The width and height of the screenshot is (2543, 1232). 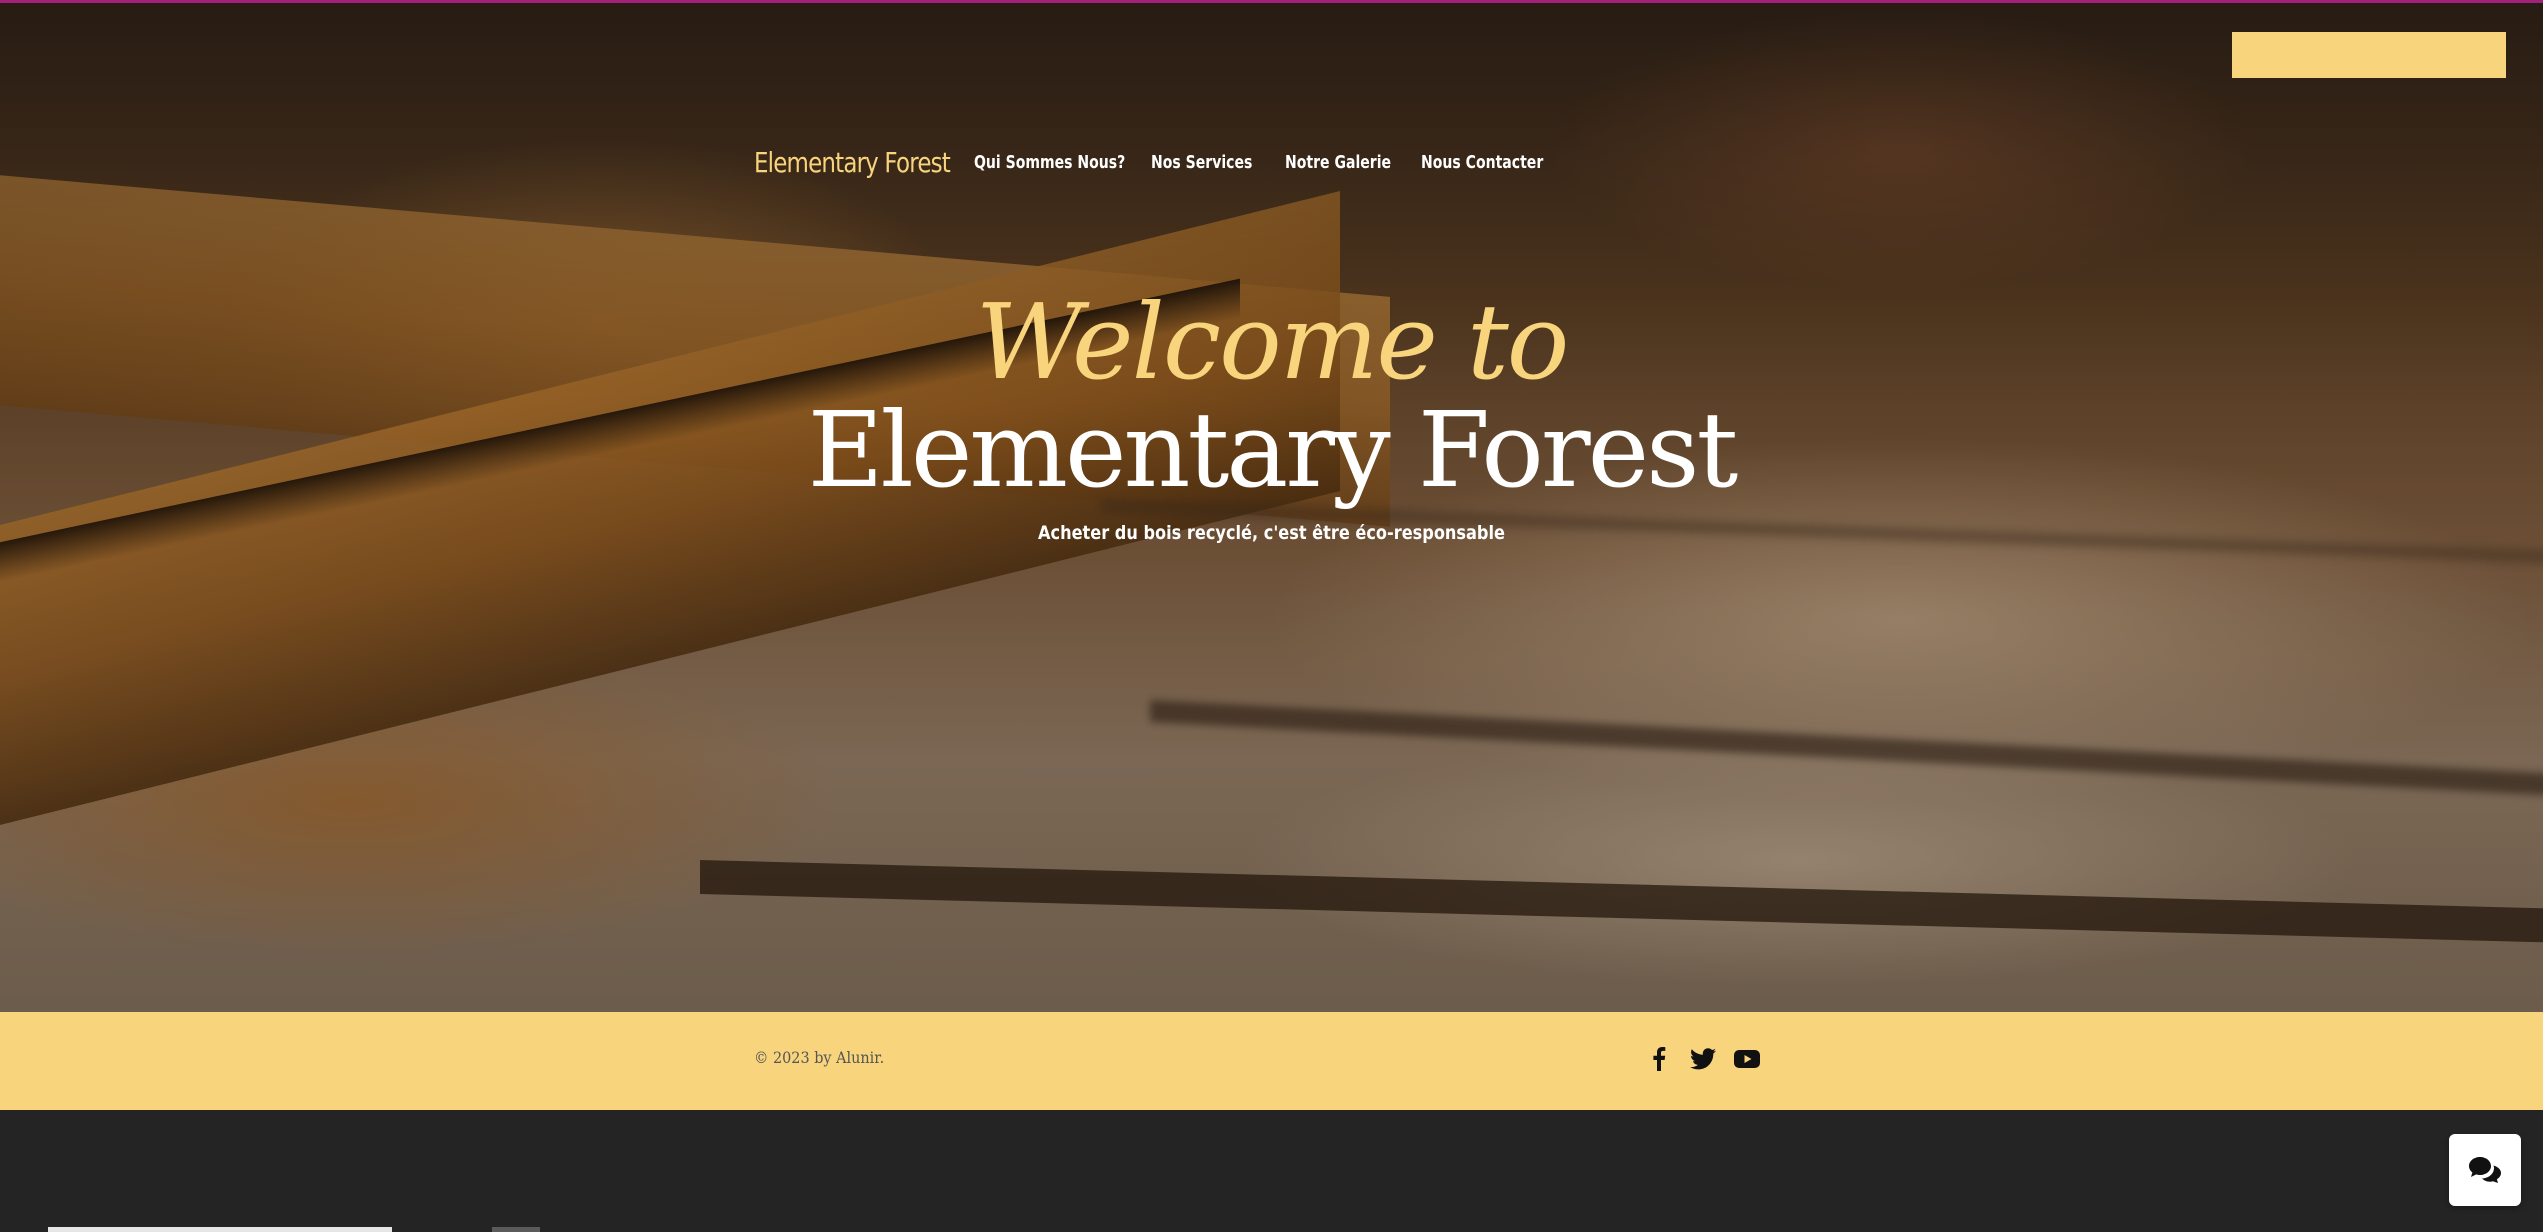 I want to click on hero-welcome: Welcome to, so click(x=1272, y=342).